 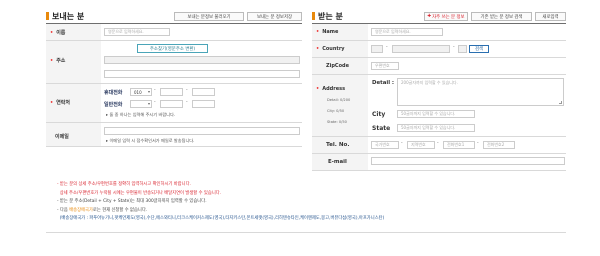 I want to click on city-char-count: City: 0/50, so click(x=336, y=111).